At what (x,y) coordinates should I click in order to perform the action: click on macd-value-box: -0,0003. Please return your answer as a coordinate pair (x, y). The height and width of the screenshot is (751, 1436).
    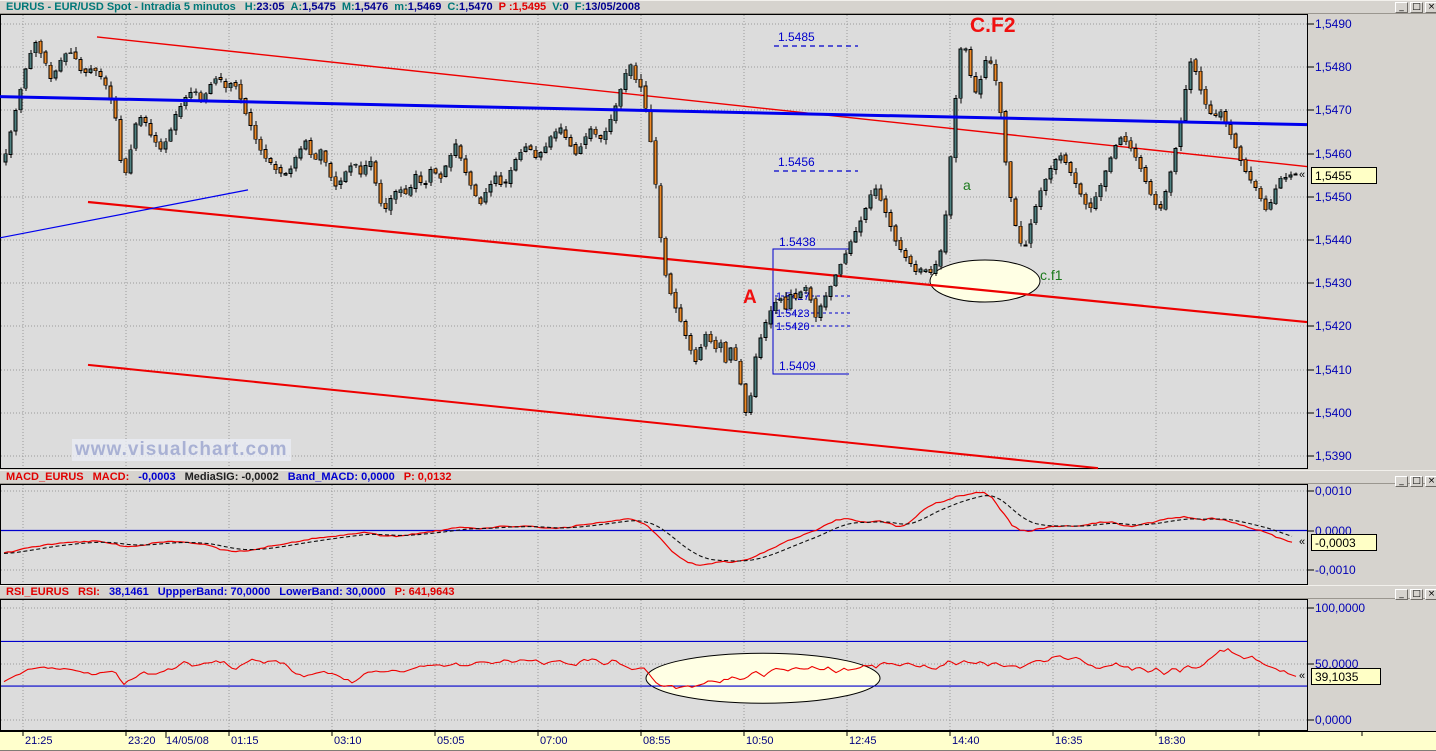
    Looking at the image, I should click on (1344, 542).